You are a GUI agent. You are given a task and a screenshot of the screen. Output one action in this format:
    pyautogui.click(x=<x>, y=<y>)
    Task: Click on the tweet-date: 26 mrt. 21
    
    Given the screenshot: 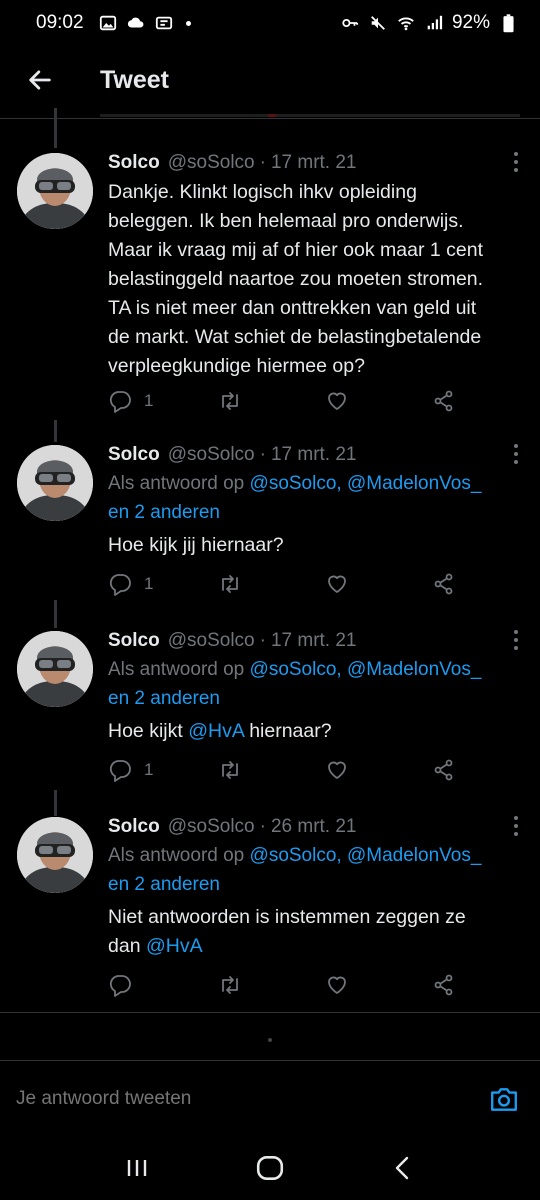 What is the action you would take?
    pyautogui.click(x=314, y=827)
    